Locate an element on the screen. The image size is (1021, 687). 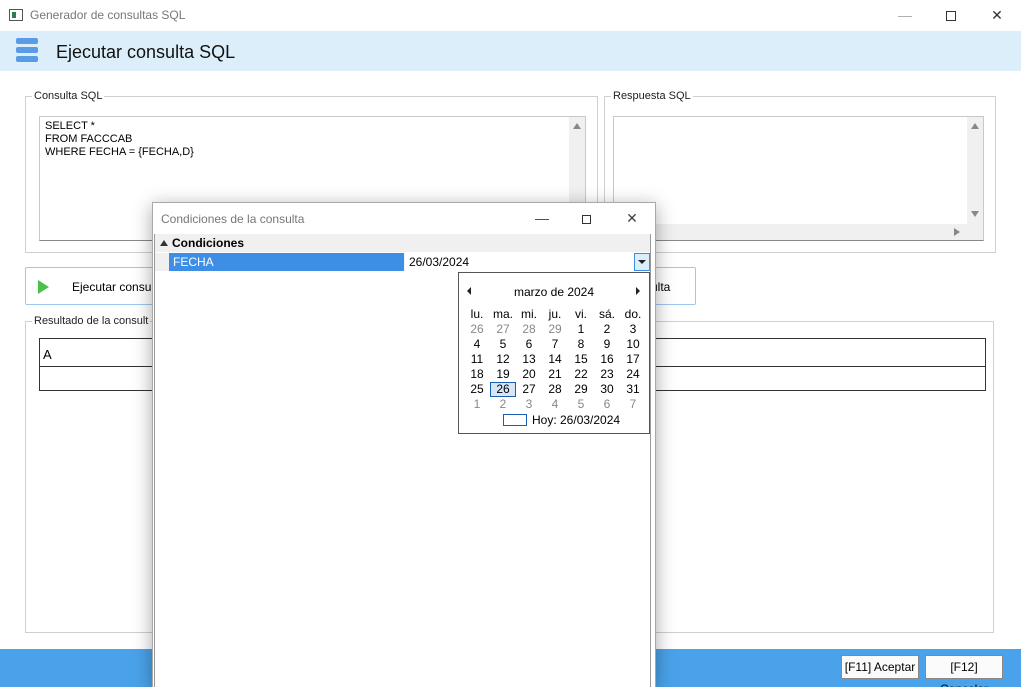
menu-icon is located at coordinates (27, 50).